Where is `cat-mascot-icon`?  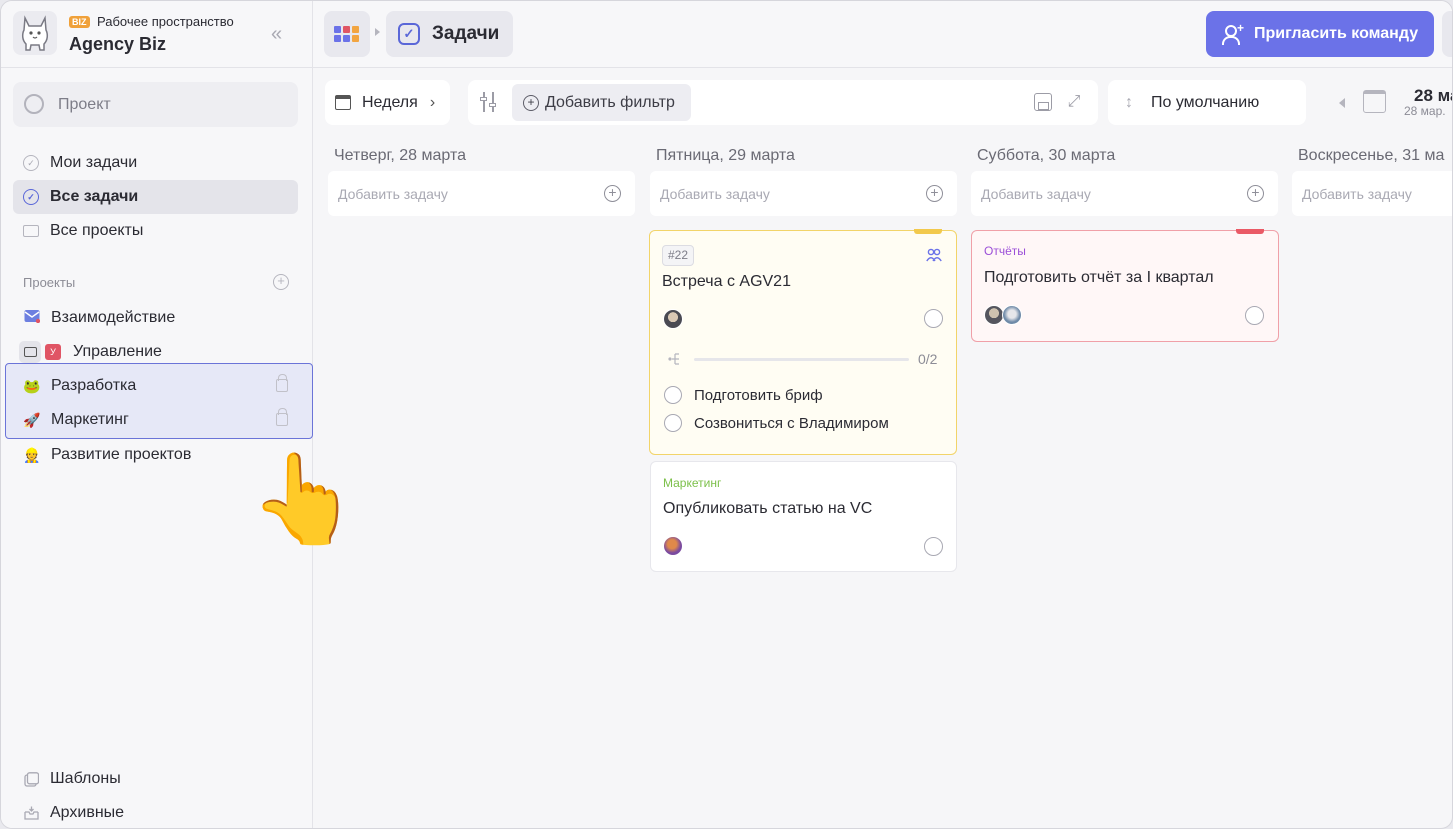
cat-mascot-icon is located at coordinates (35, 33).